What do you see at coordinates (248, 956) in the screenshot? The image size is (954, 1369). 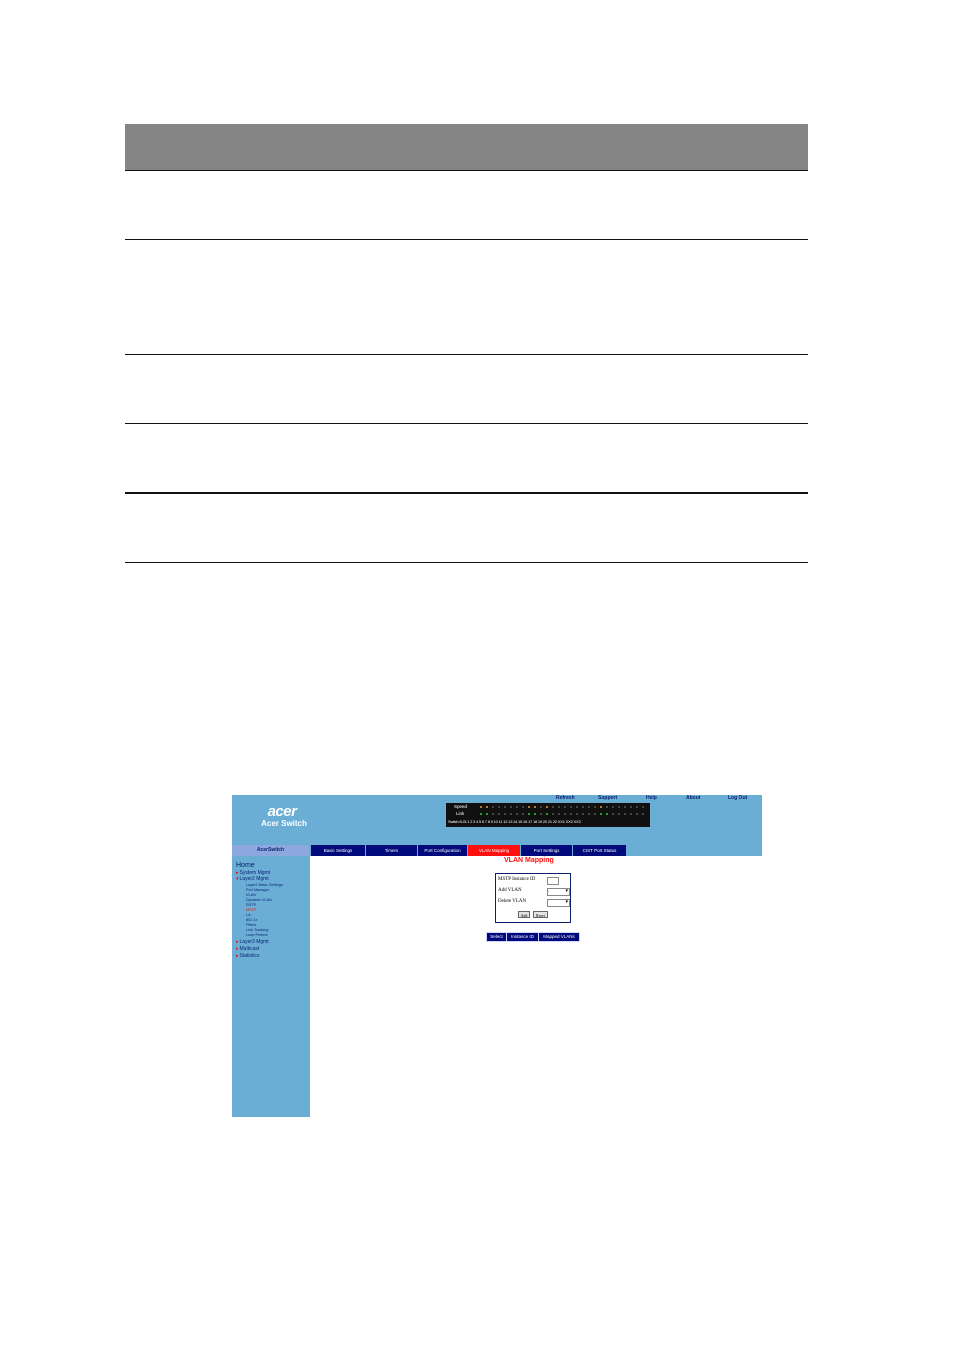 I see `sidebar-item-statistics: ▸Statistics` at bounding box center [248, 956].